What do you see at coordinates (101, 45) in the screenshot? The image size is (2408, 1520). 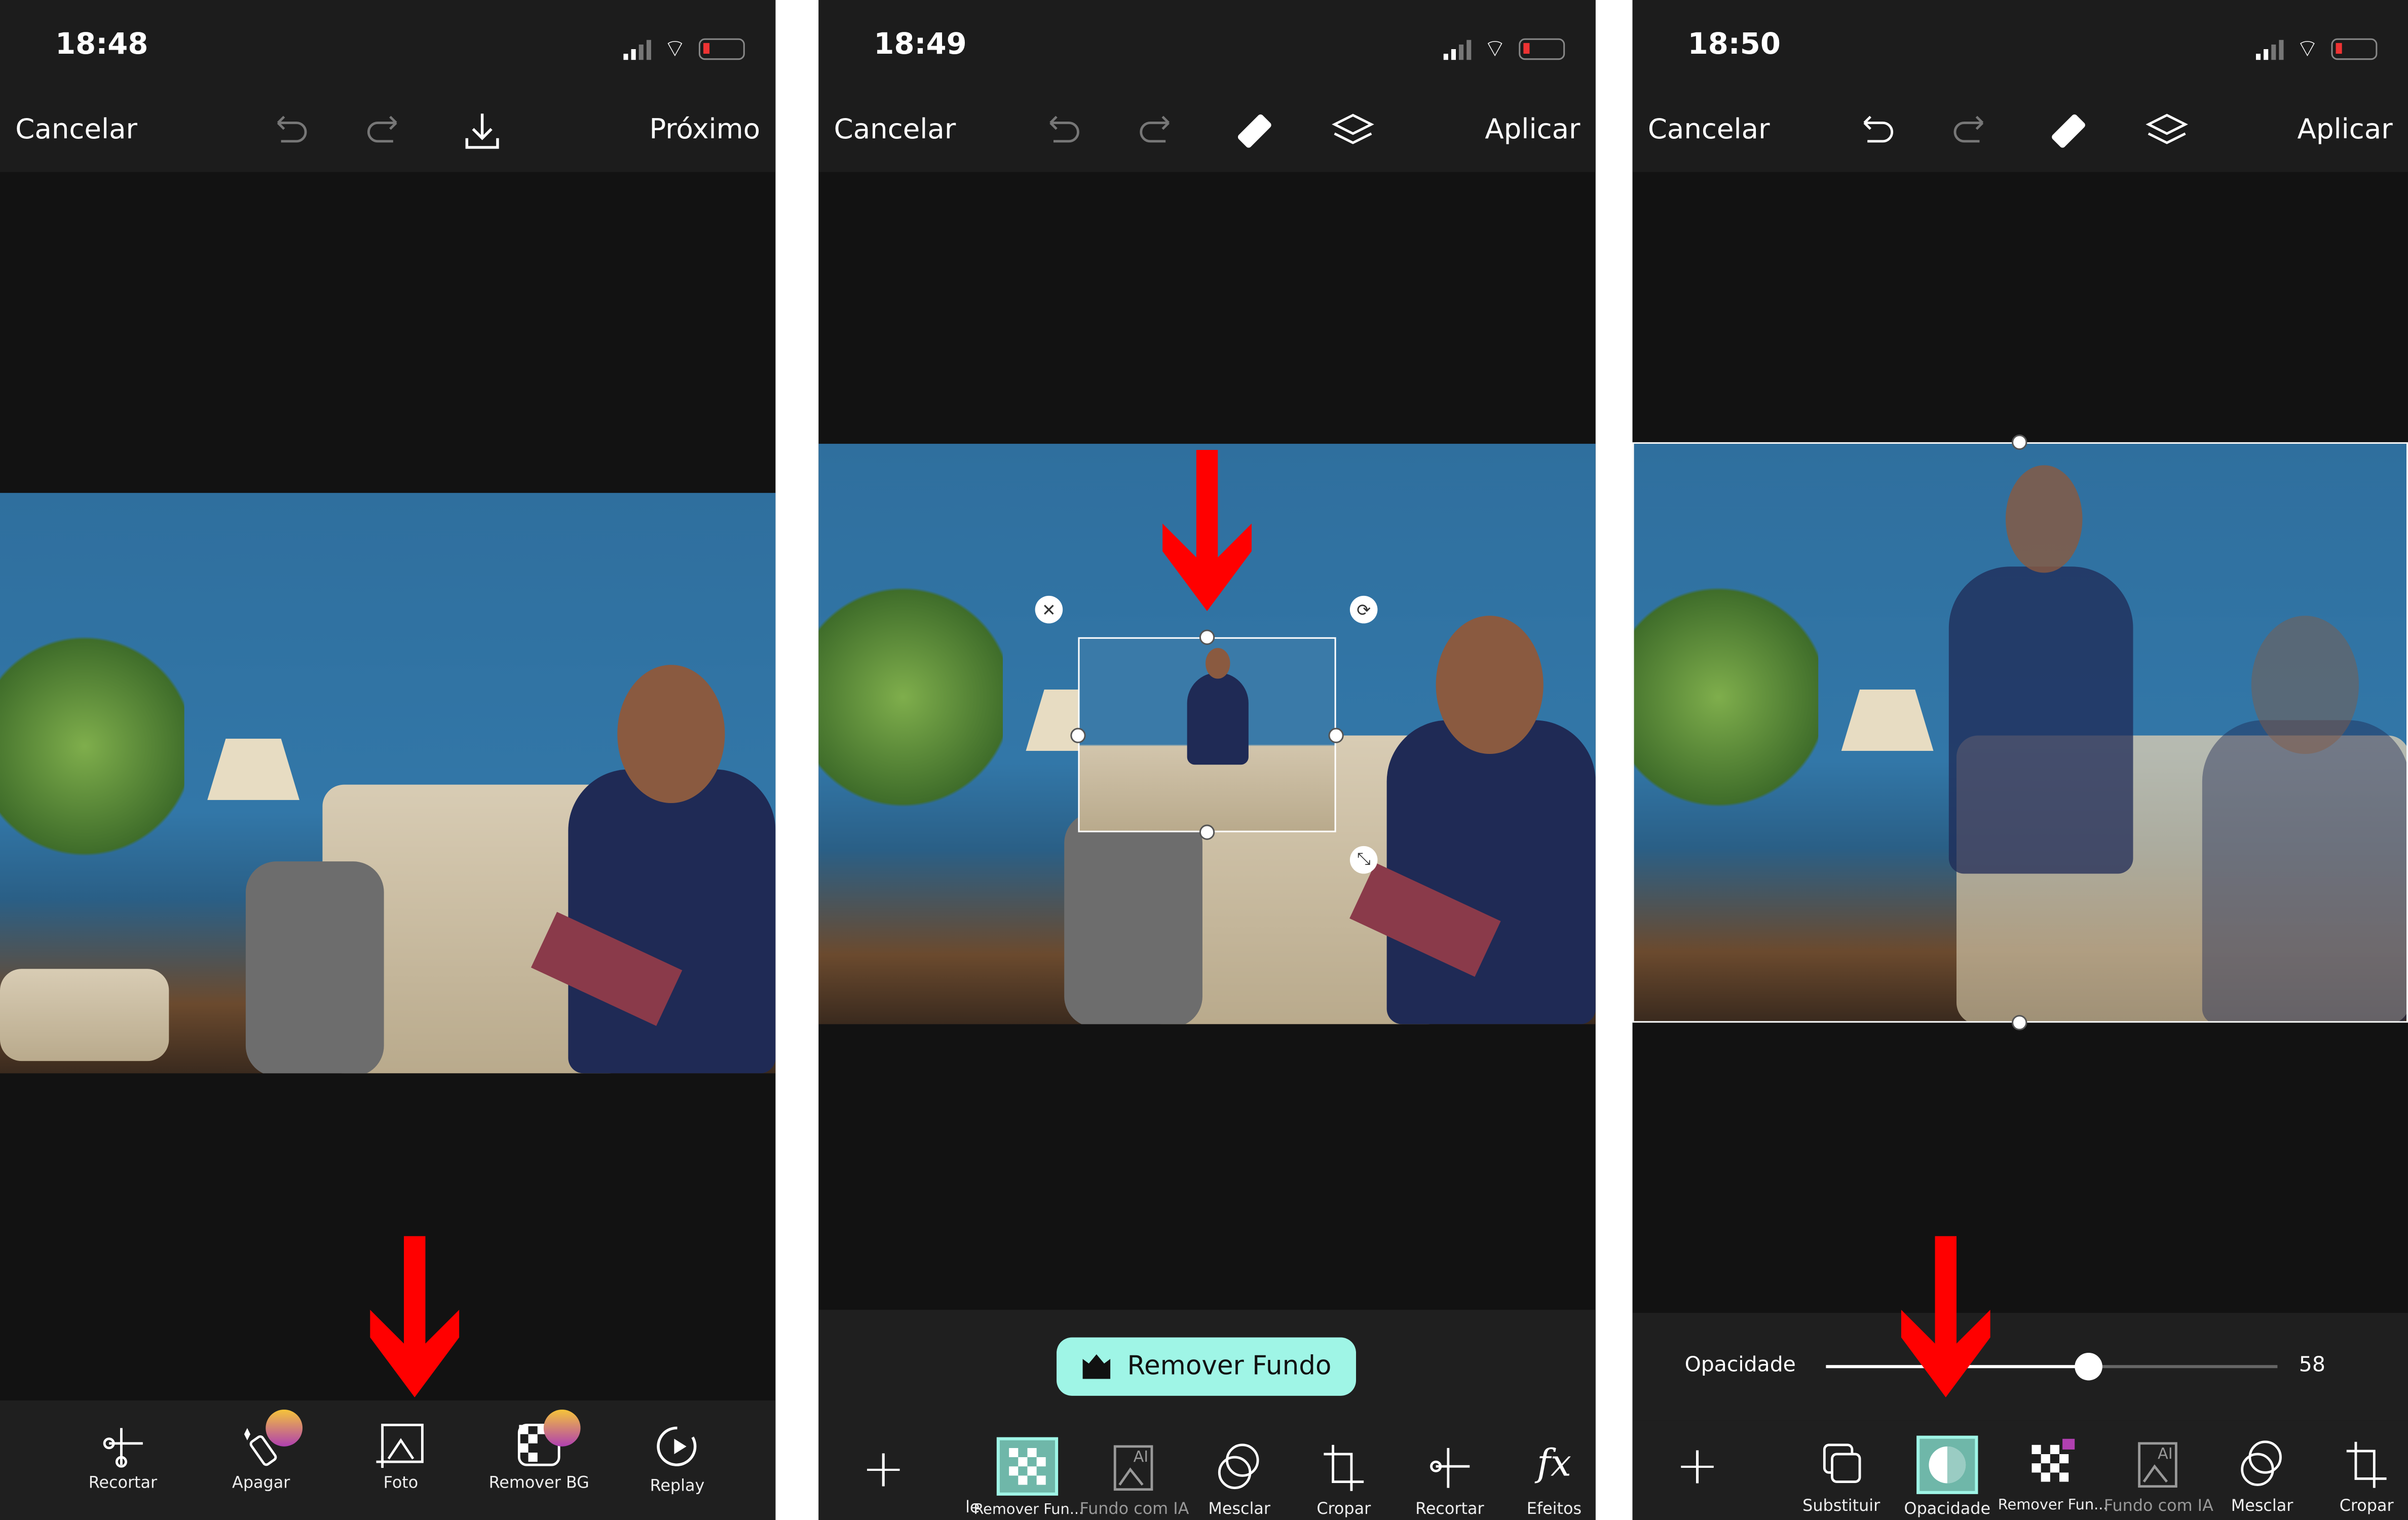 I see `status-time: 18:48` at bounding box center [101, 45].